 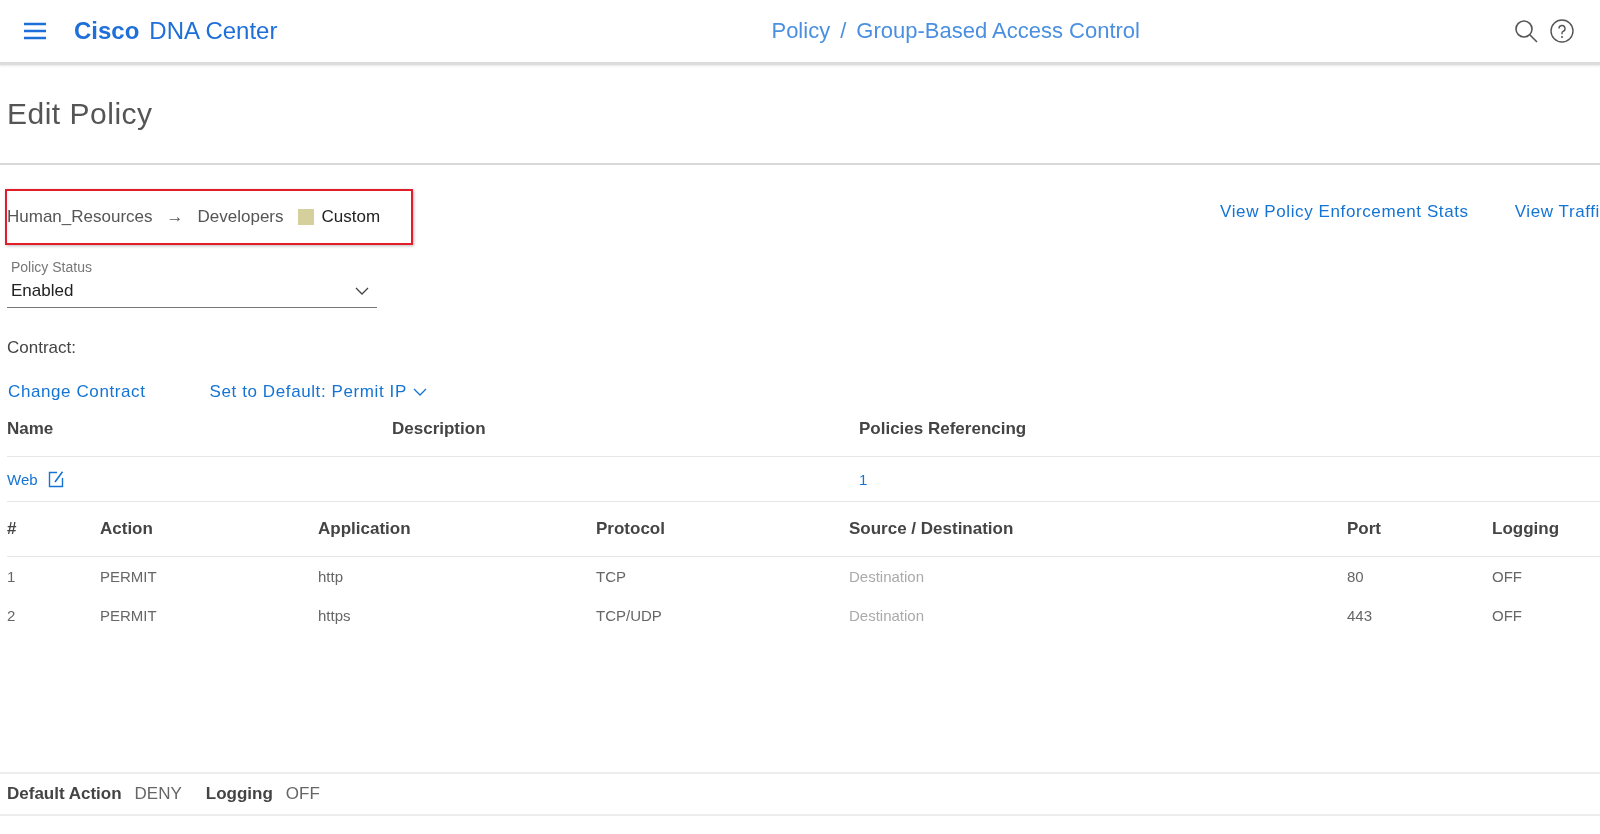 I want to click on edit-icon, so click(x=55, y=479).